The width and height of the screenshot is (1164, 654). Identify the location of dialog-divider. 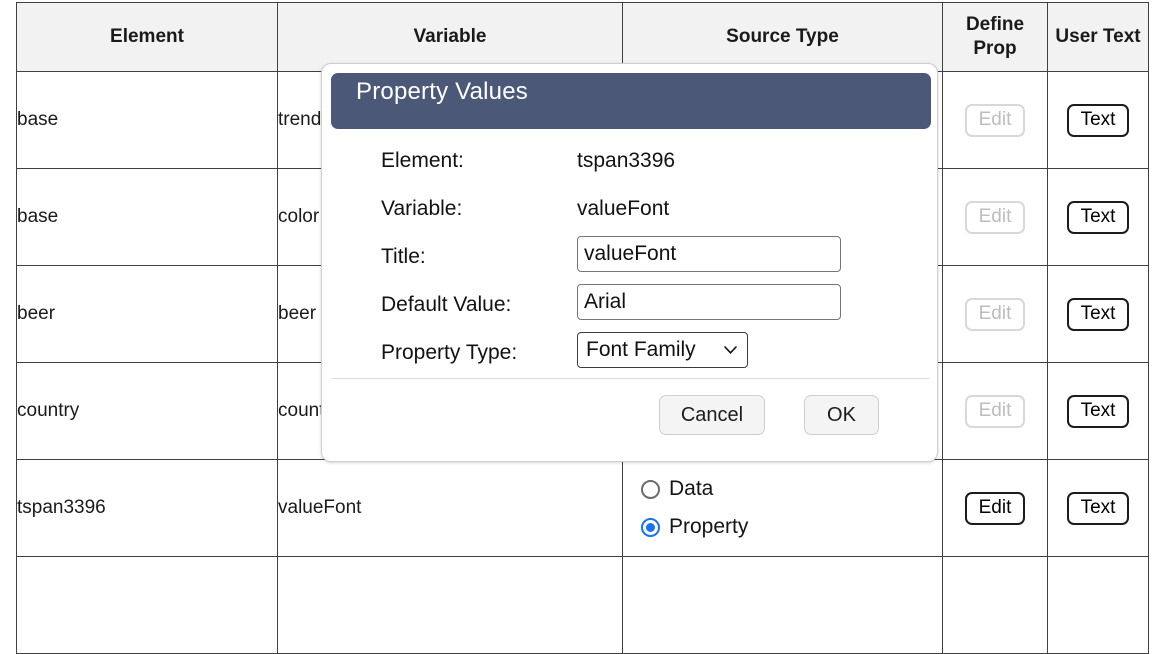
(630, 378).